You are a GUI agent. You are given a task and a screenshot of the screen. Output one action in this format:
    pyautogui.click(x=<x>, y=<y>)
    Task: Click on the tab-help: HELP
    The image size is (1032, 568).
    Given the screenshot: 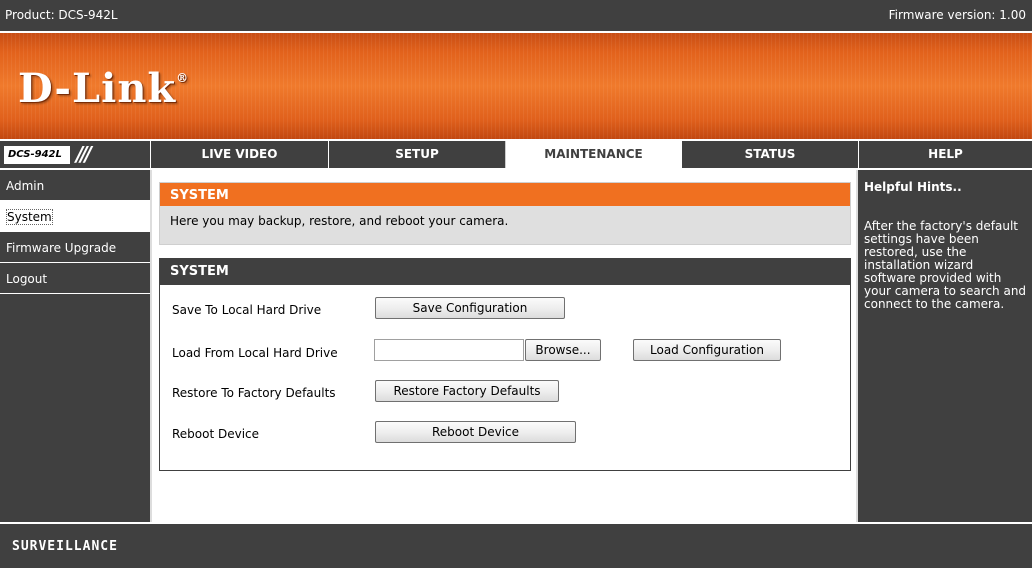 What is the action you would take?
    pyautogui.click(x=945, y=154)
    